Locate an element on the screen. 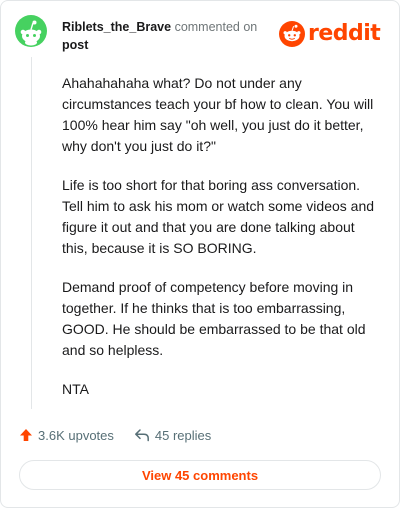 The height and width of the screenshot is (508, 400). view-comments-button: View 45 comments is located at coordinates (200, 475).